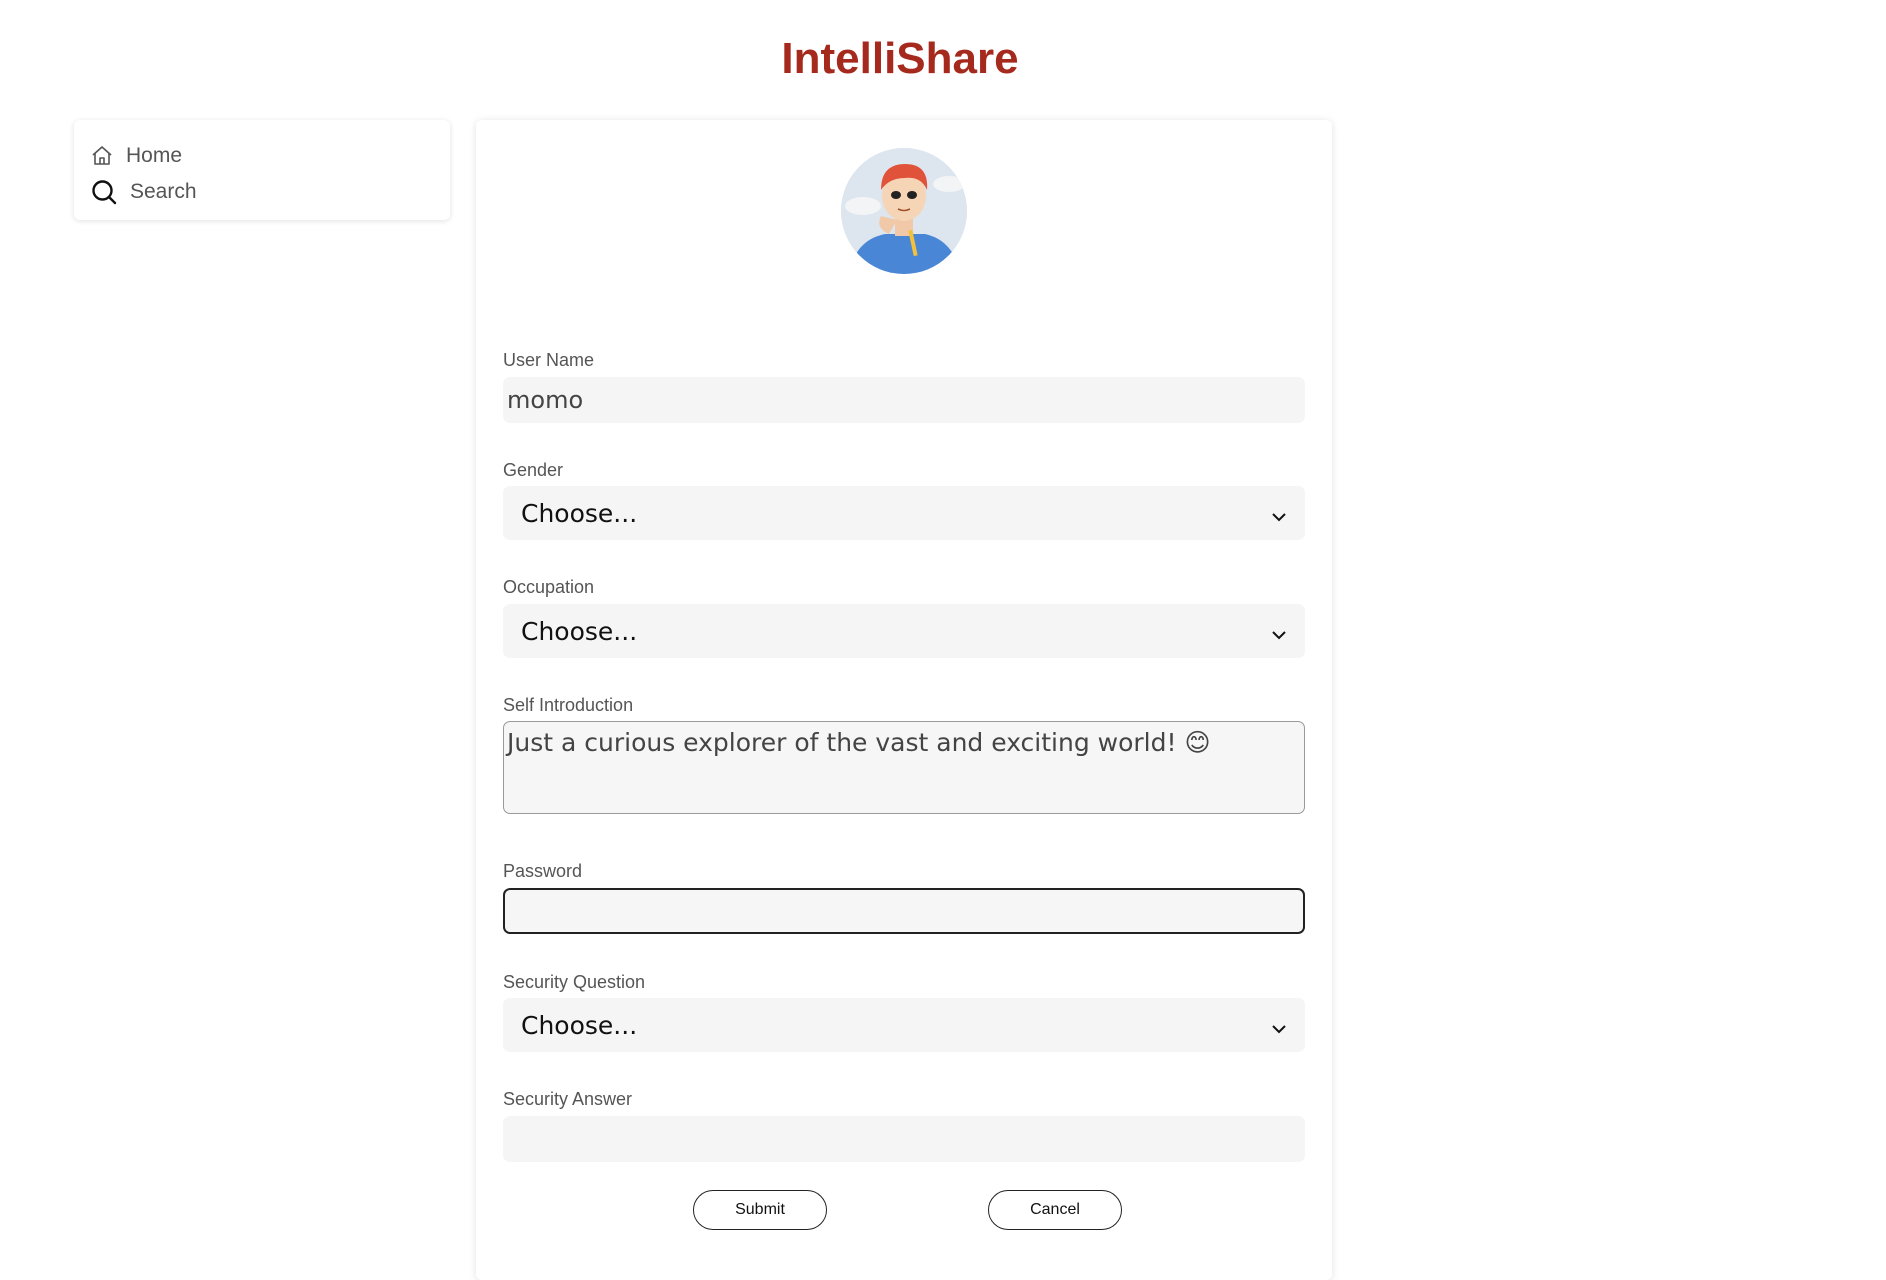  Describe the element at coordinates (102, 156) in the screenshot. I see `home-icon` at that location.